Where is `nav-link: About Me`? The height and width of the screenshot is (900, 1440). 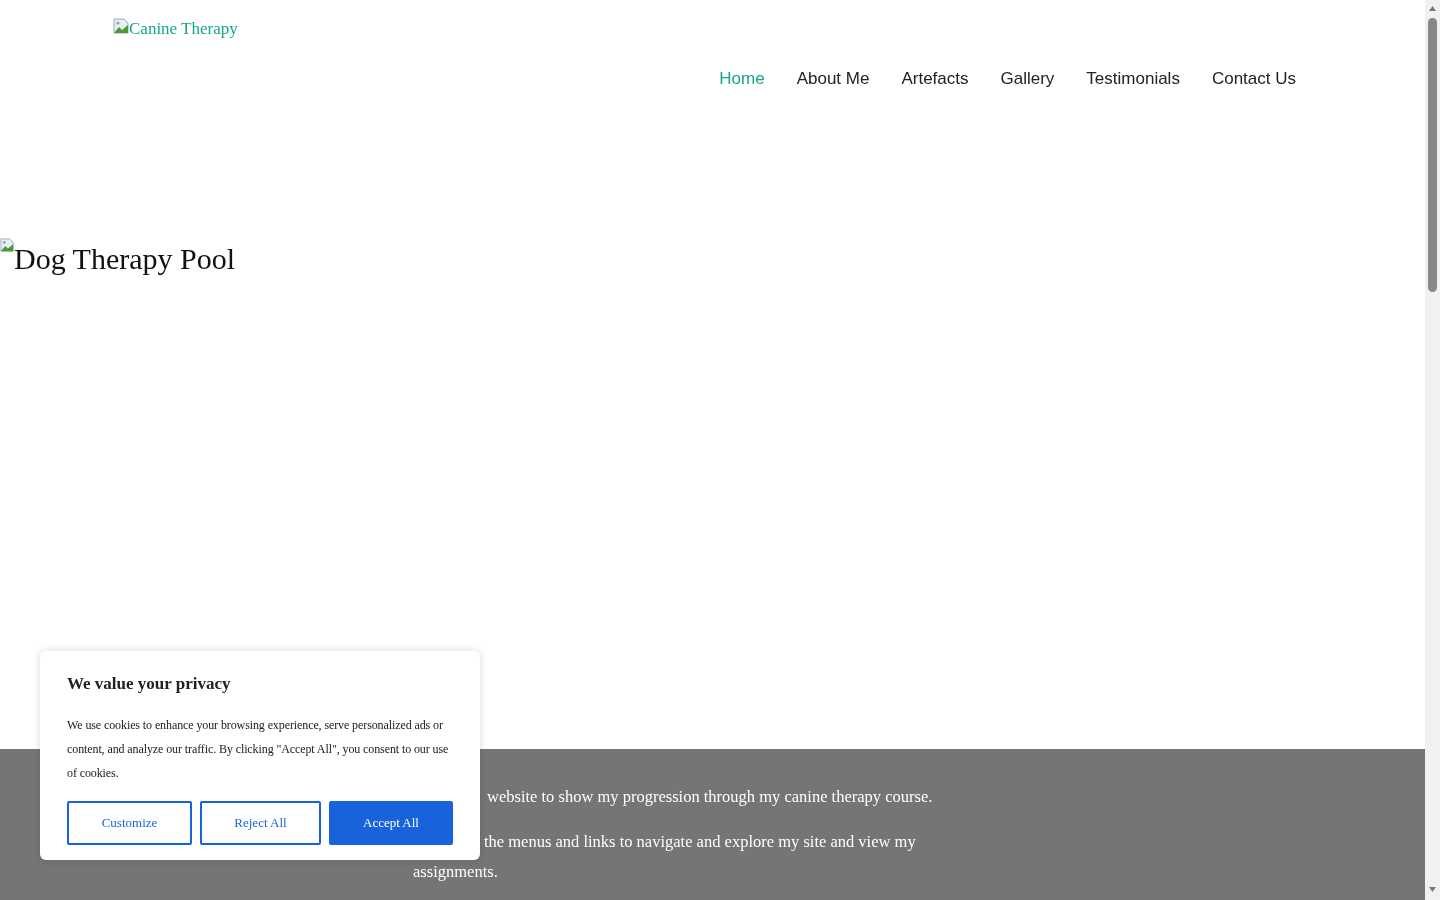 nav-link: About Me is located at coordinates (833, 79).